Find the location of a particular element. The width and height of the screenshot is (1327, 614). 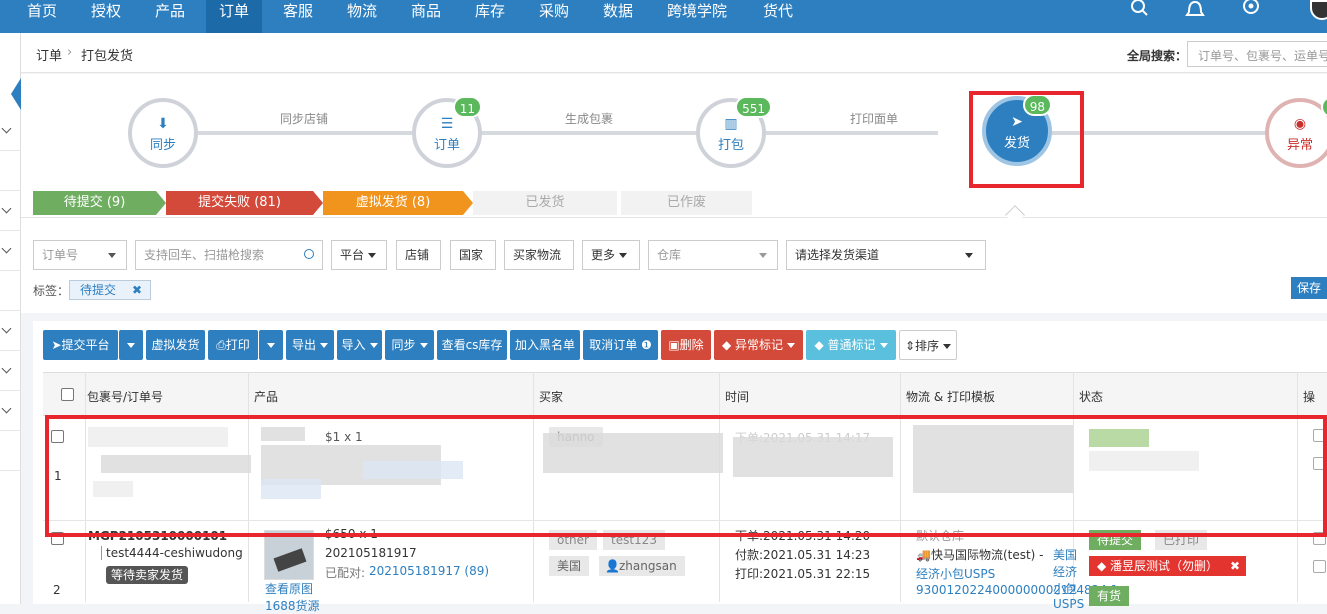

search-input: 支持回车、扫描枪搜索 is located at coordinates (229, 255).